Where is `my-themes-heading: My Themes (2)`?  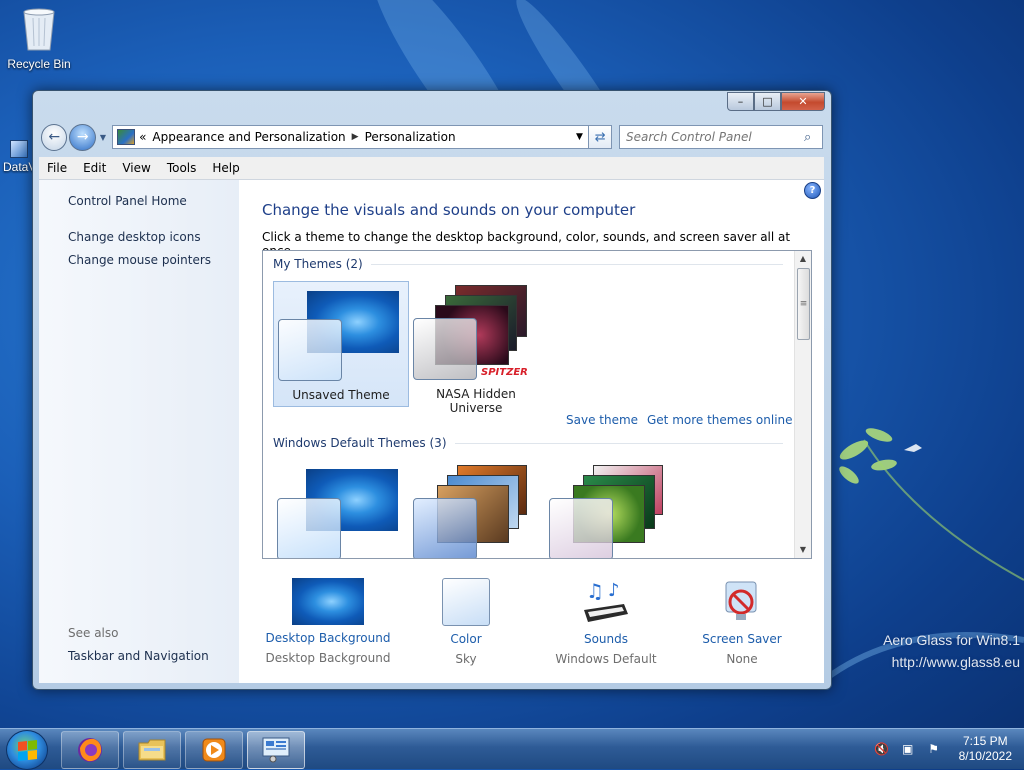
my-themes-heading: My Themes (2) is located at coordinates (318, 264).